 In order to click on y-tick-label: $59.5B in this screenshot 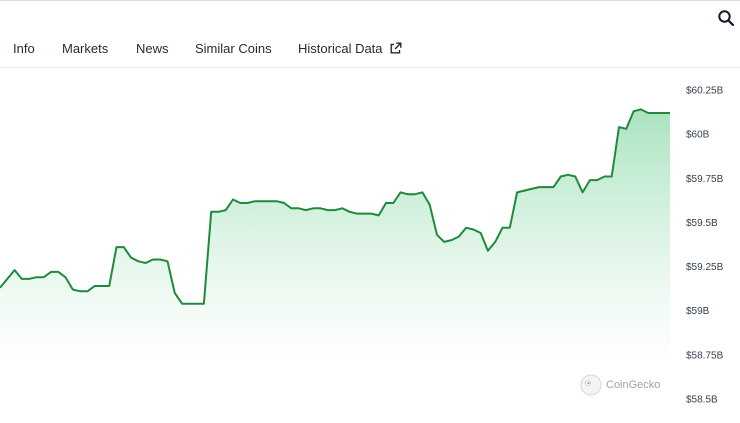, I will do `click(702, 223)`.